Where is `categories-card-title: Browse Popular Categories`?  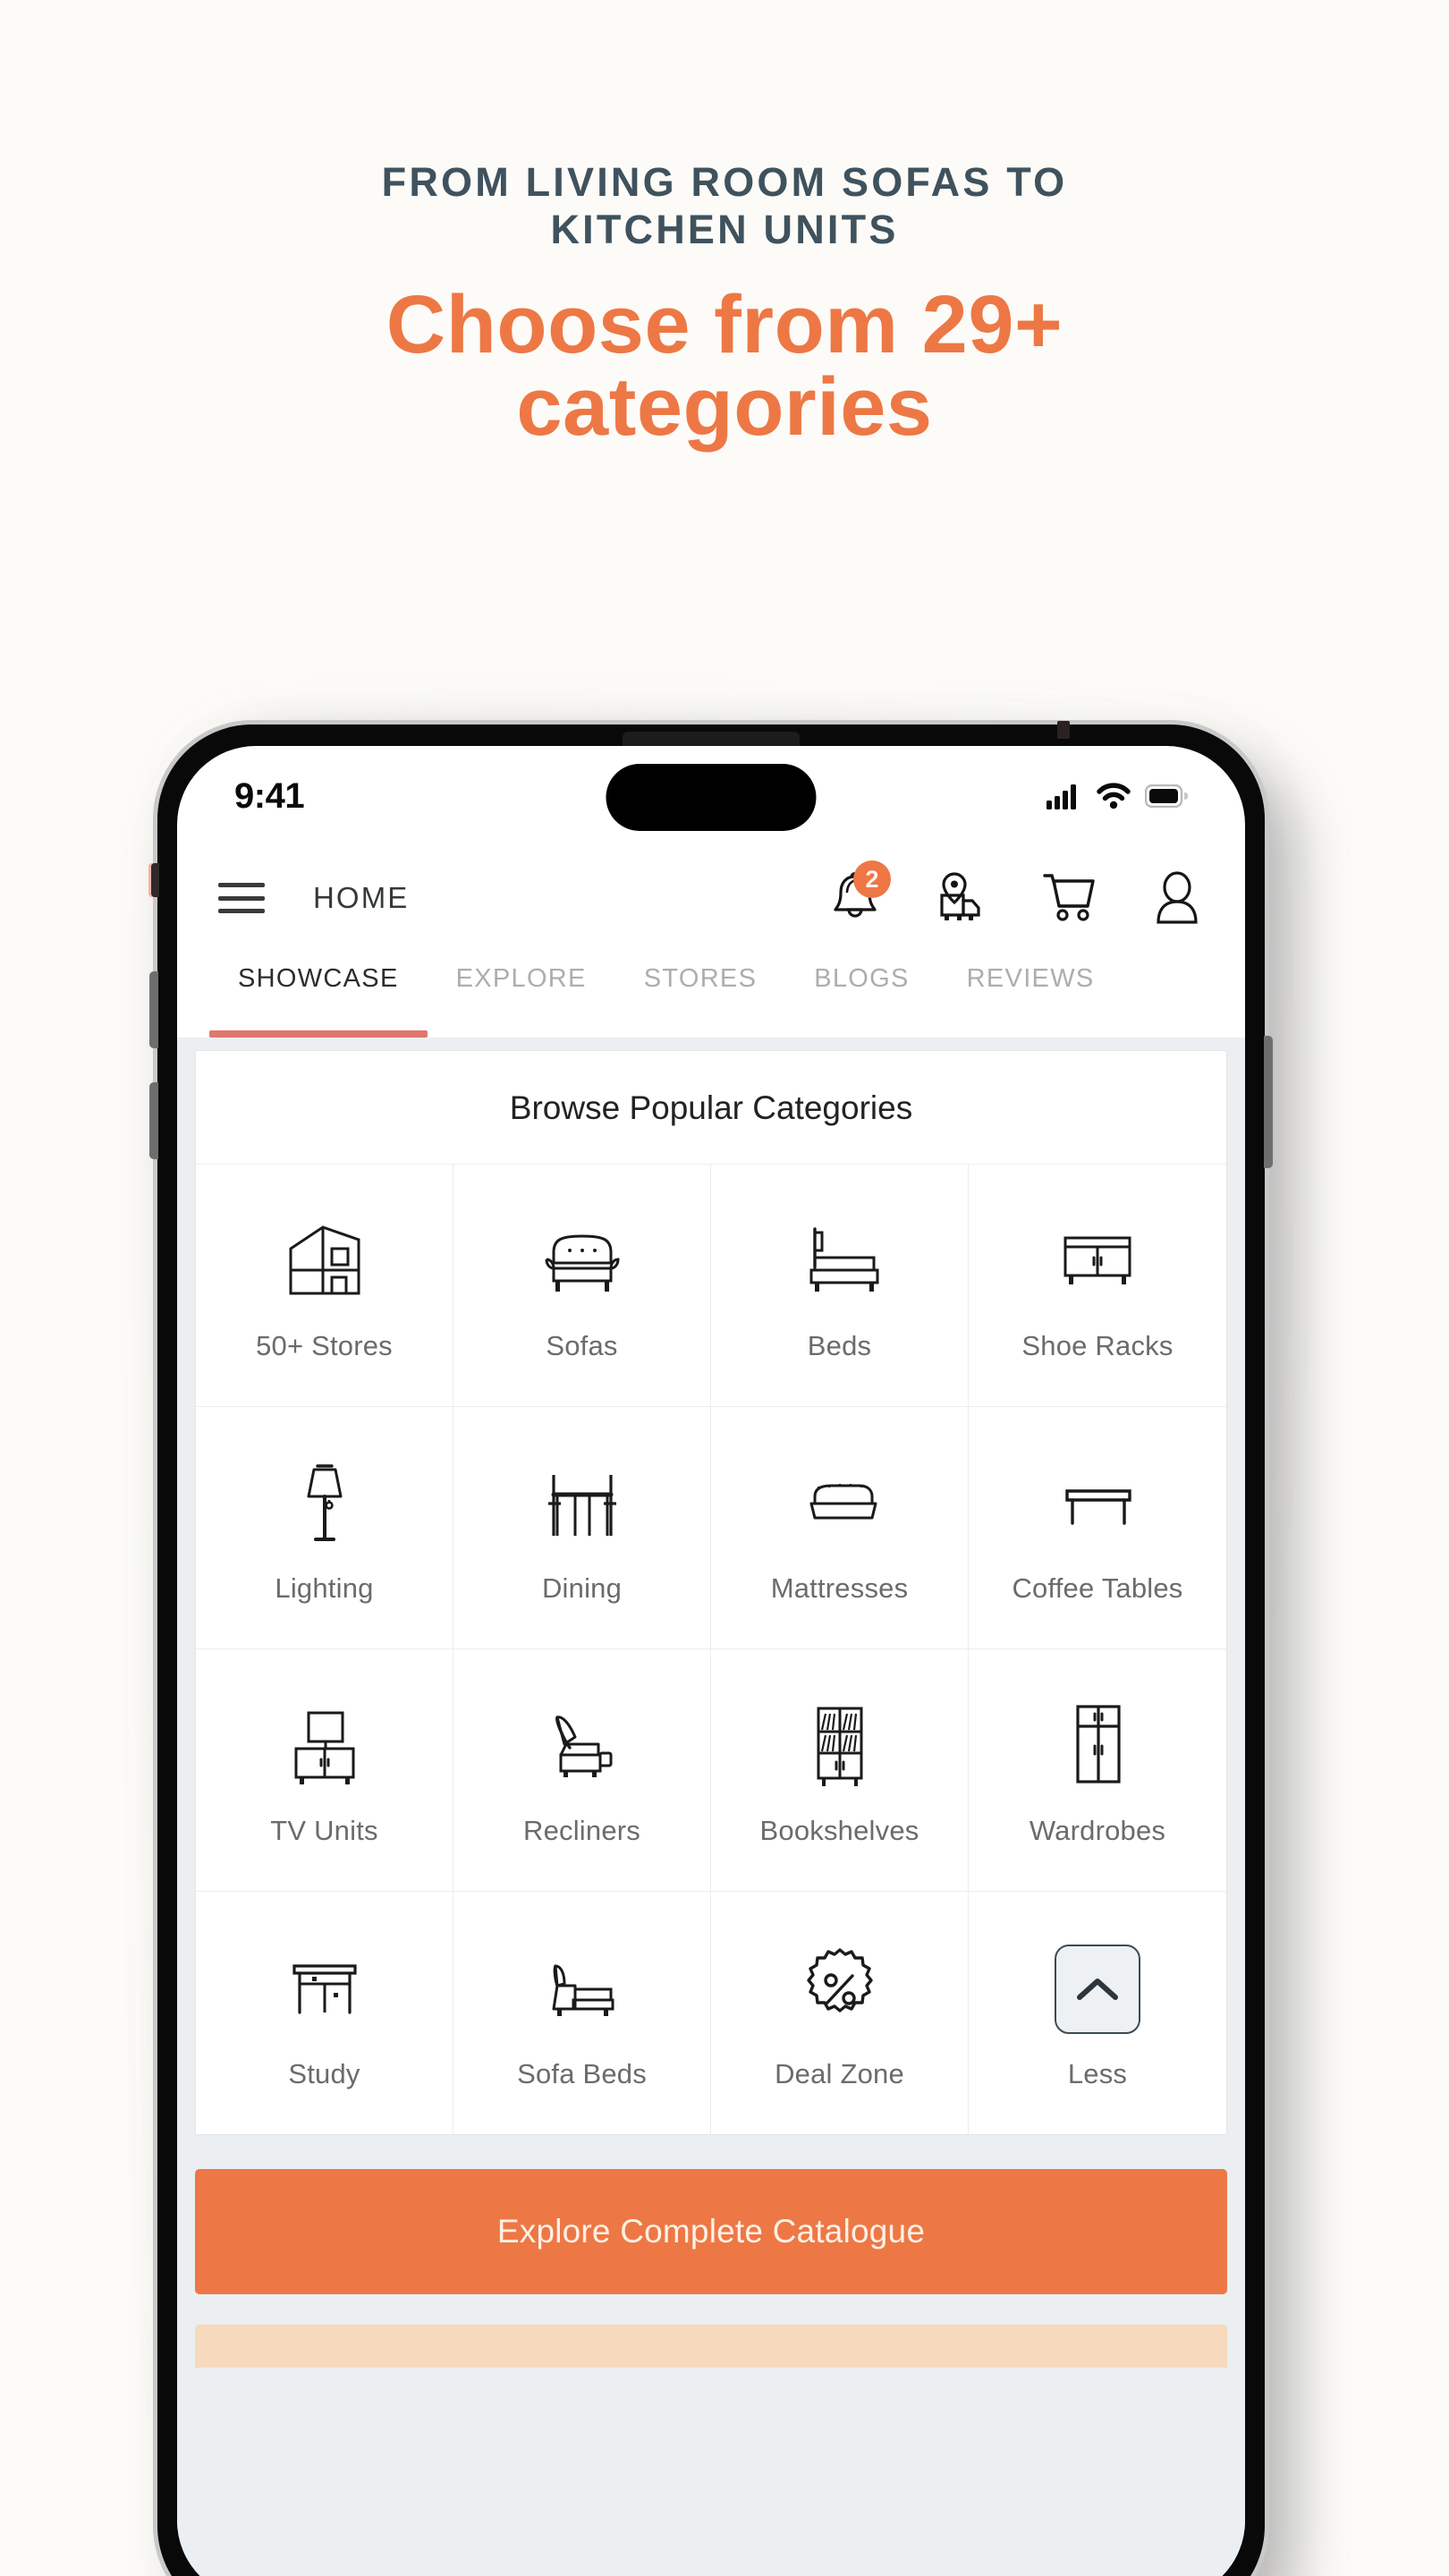 categories-card-title: Browse Popular Categories is located at coordinates (711, 1108).